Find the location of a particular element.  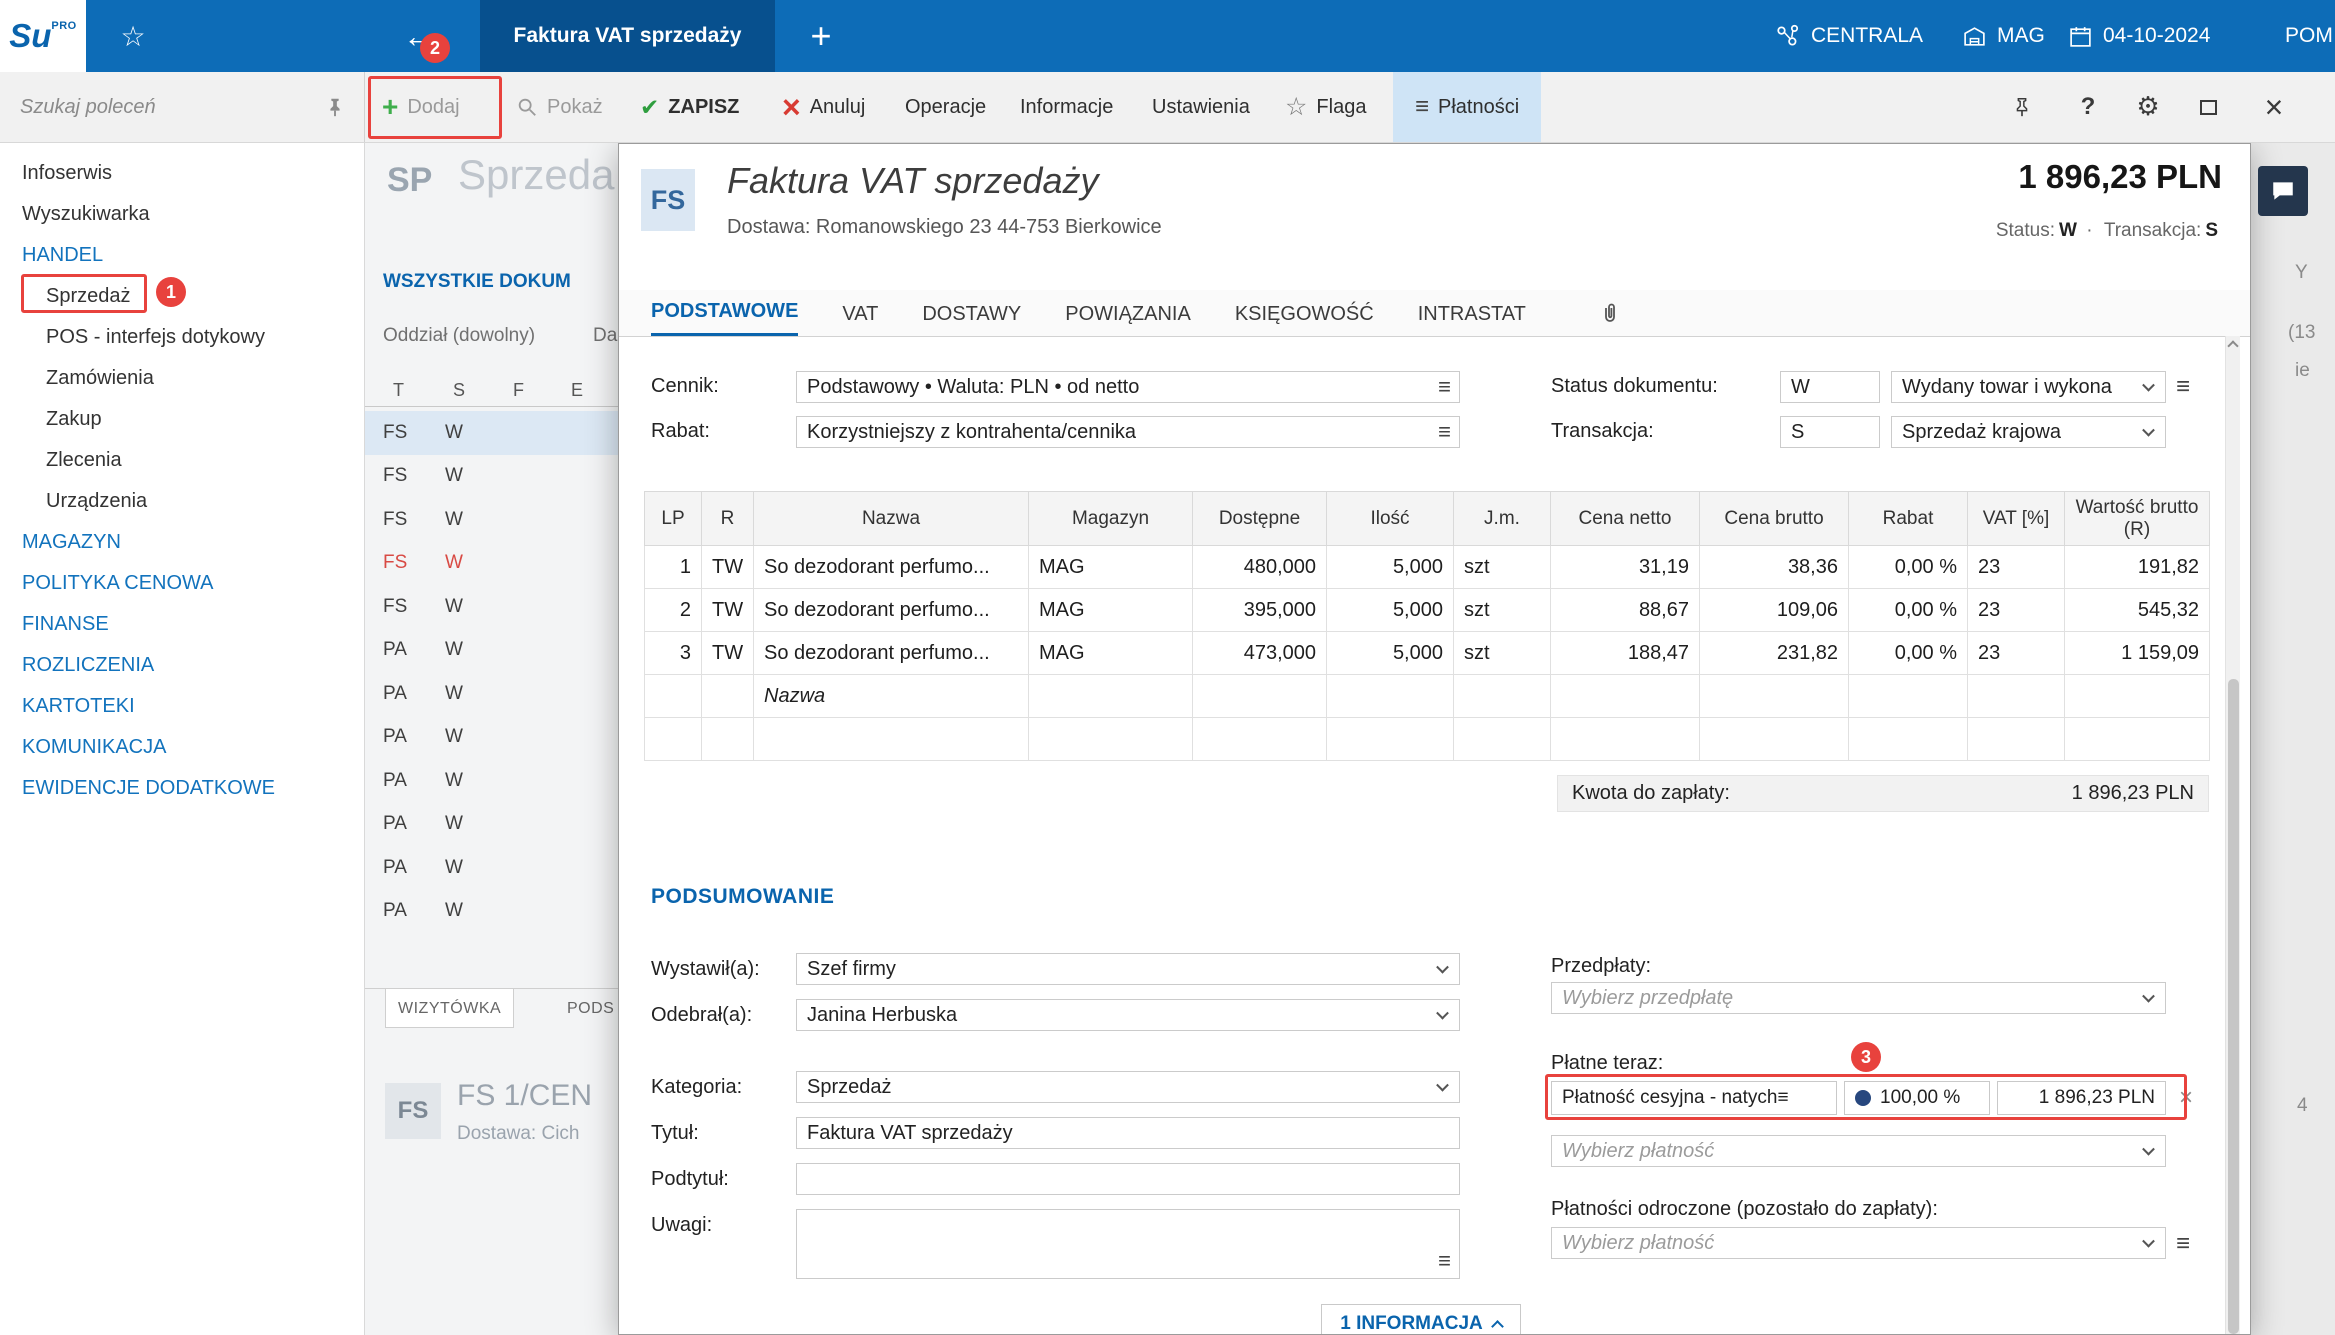

payment-menu-icon: ≡ is located at coordinates (1782, 1098).